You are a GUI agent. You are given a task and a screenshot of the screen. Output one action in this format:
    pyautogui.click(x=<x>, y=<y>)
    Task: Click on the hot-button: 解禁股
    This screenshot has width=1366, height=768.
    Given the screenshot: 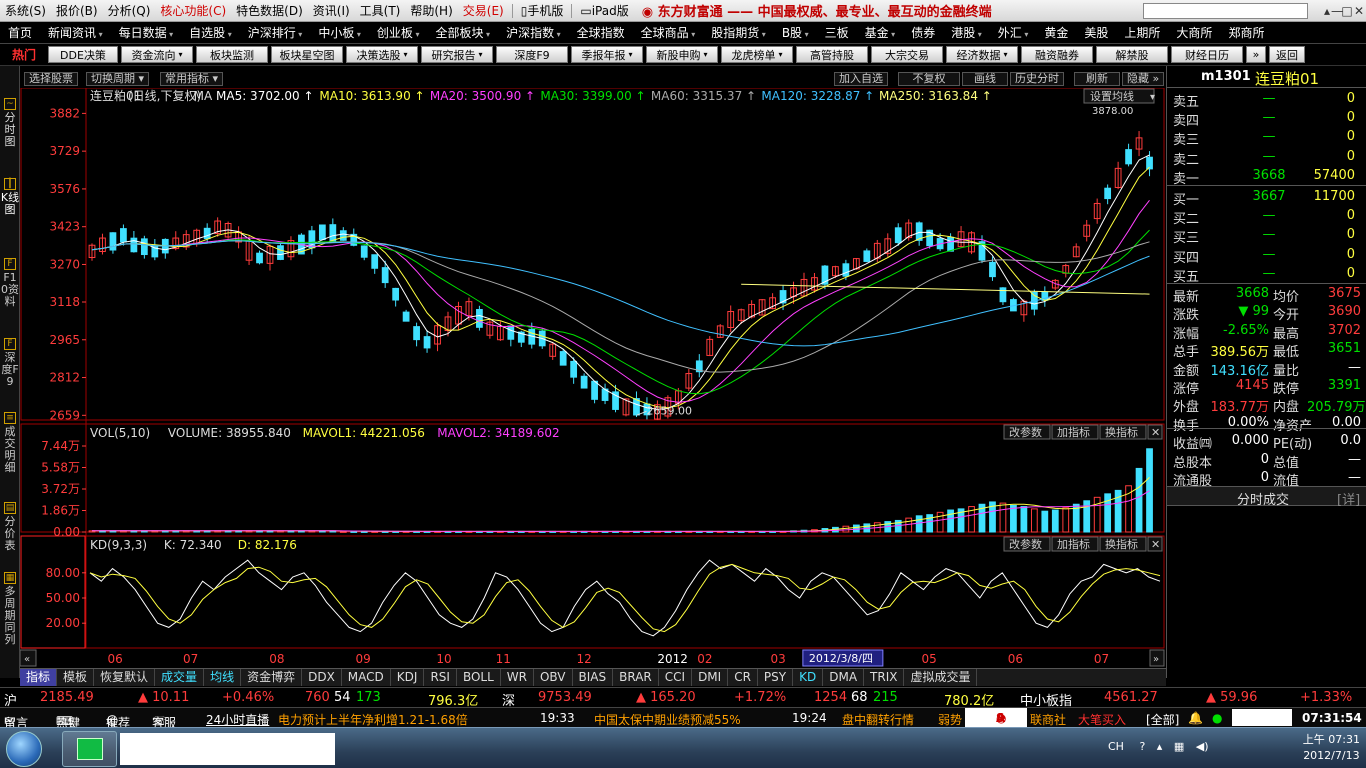 What is the action you would take?
    pyautogui.click(x=1132, y=54)
    